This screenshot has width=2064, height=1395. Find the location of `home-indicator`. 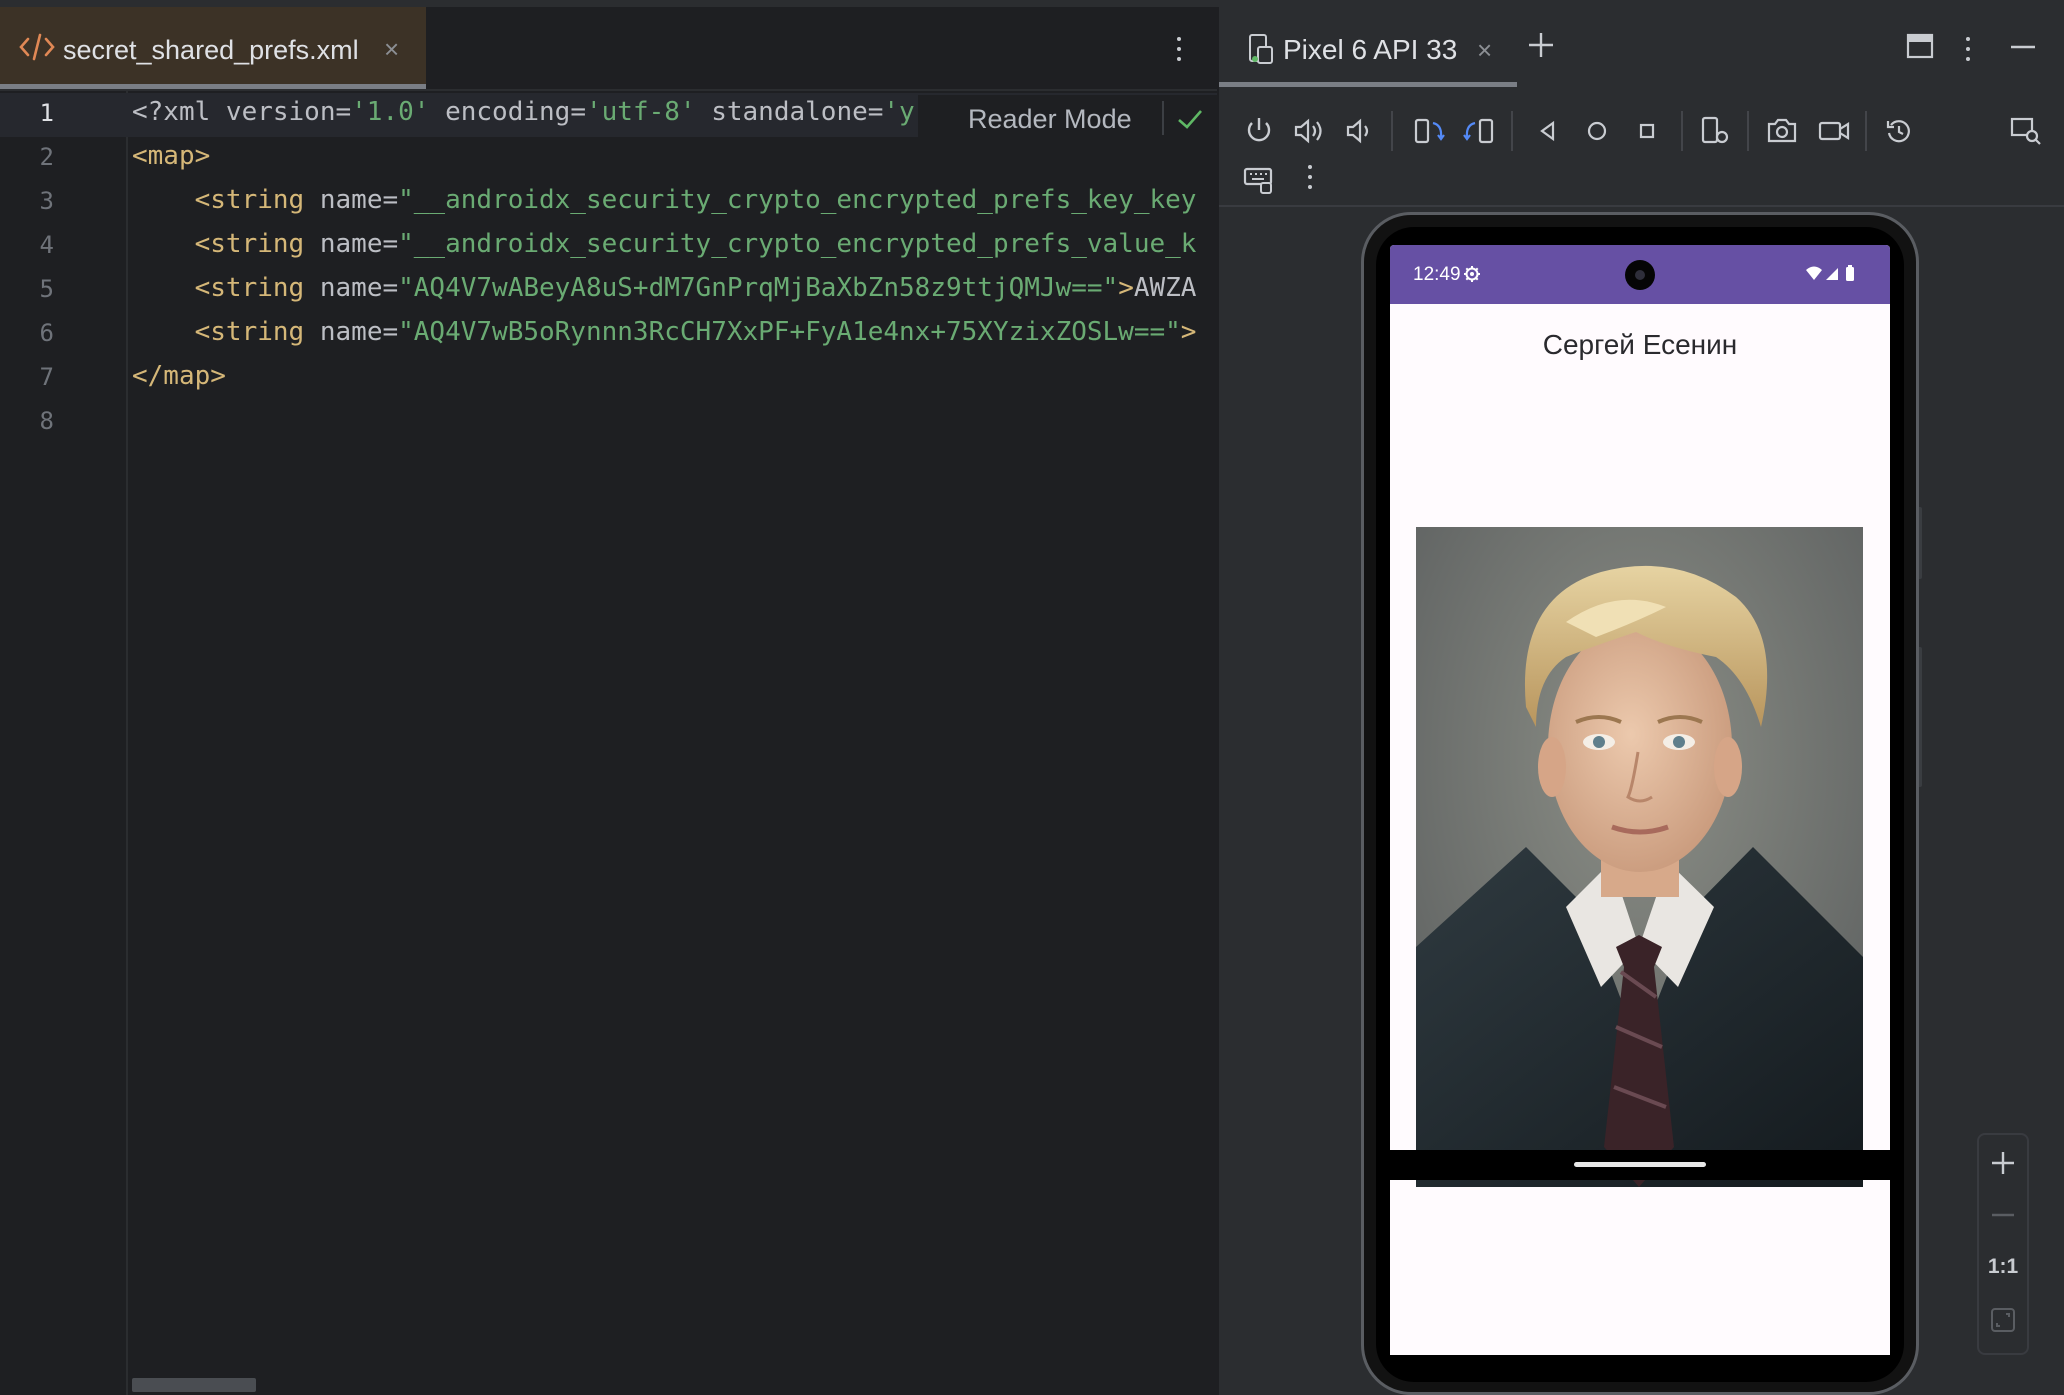

home-indicator is located at coordinates (1640, 1164).